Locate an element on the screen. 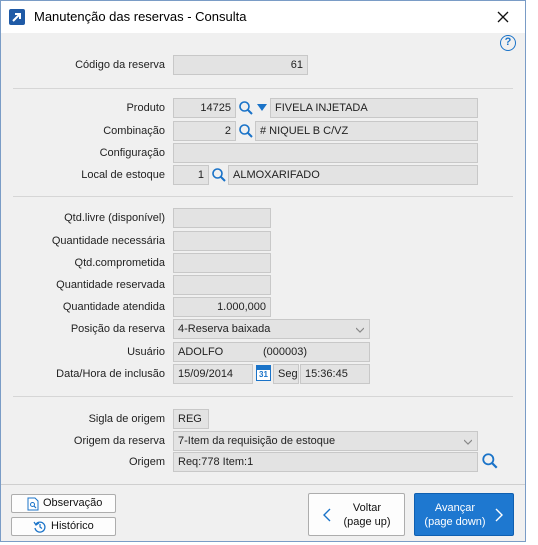  calendar-icon: 31 is located at coordinates (263, 373).